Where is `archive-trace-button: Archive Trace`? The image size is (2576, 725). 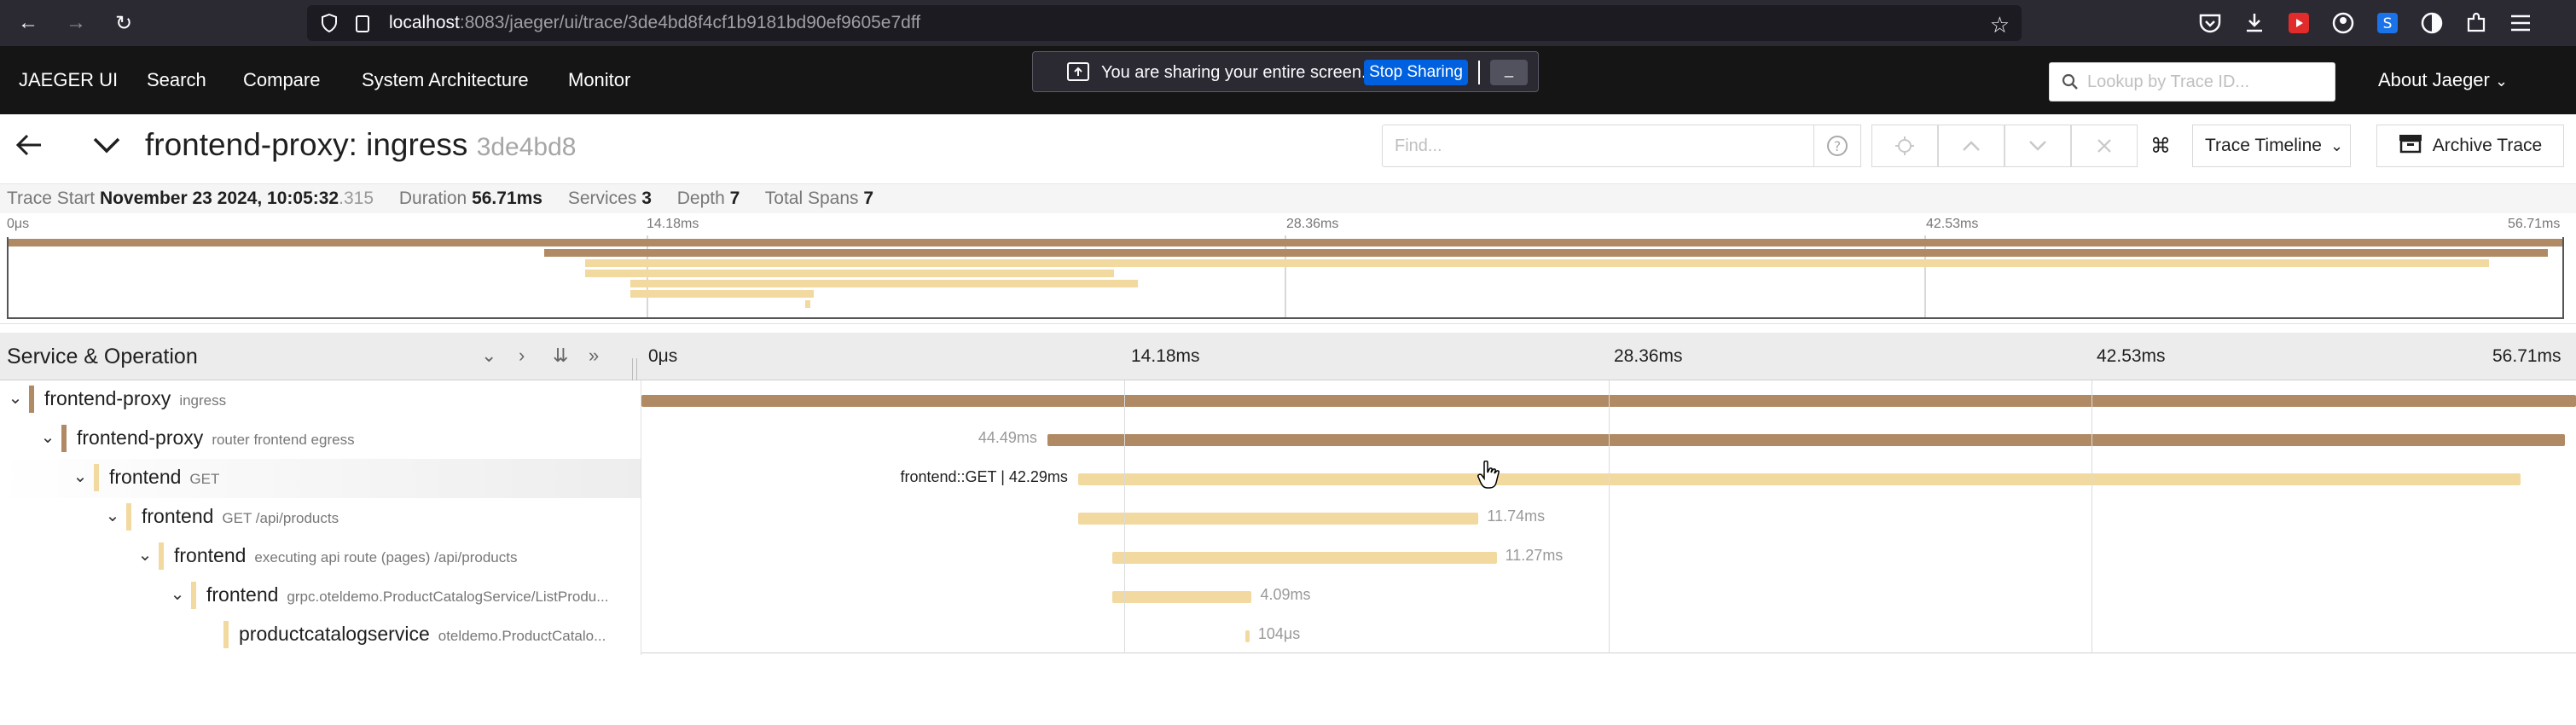
archive-trace-button: Archive Trace is located at coordinates (2470, 146).